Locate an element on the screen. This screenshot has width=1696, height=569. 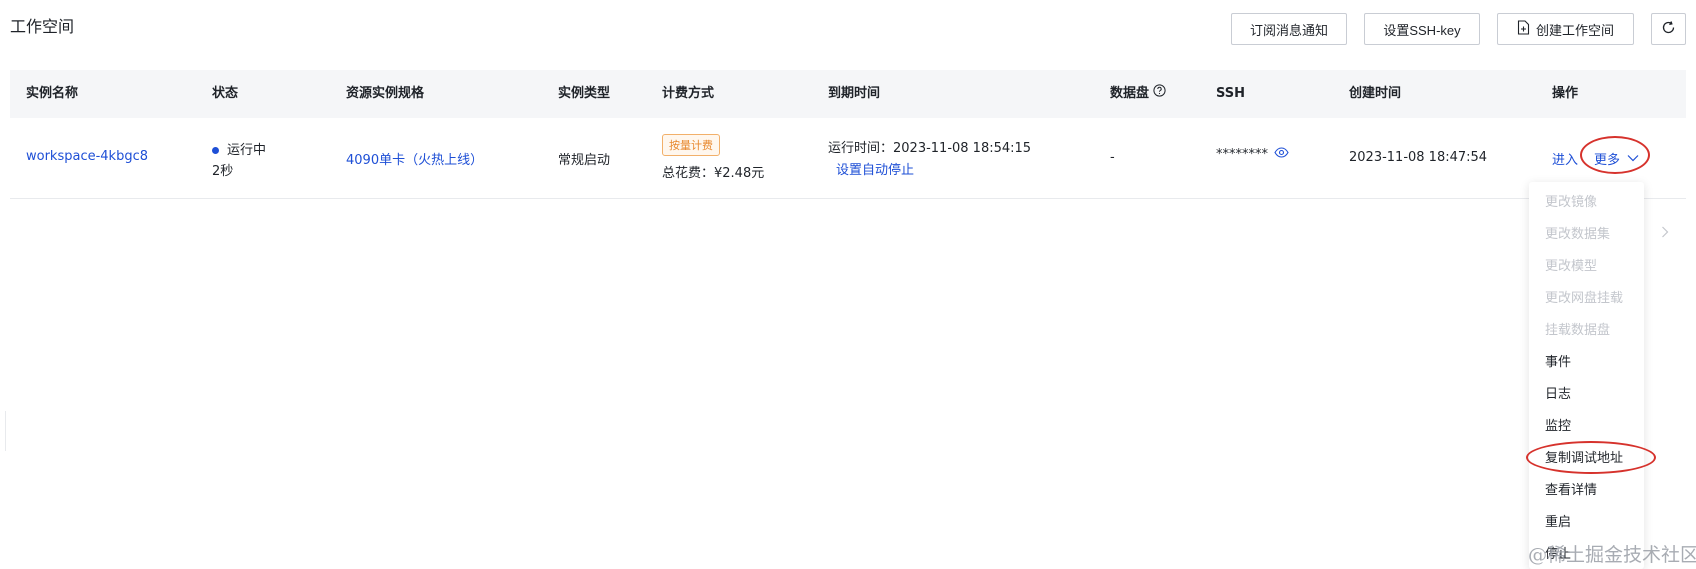
column-header: 实例类型 is located at coordinates (584, 93).